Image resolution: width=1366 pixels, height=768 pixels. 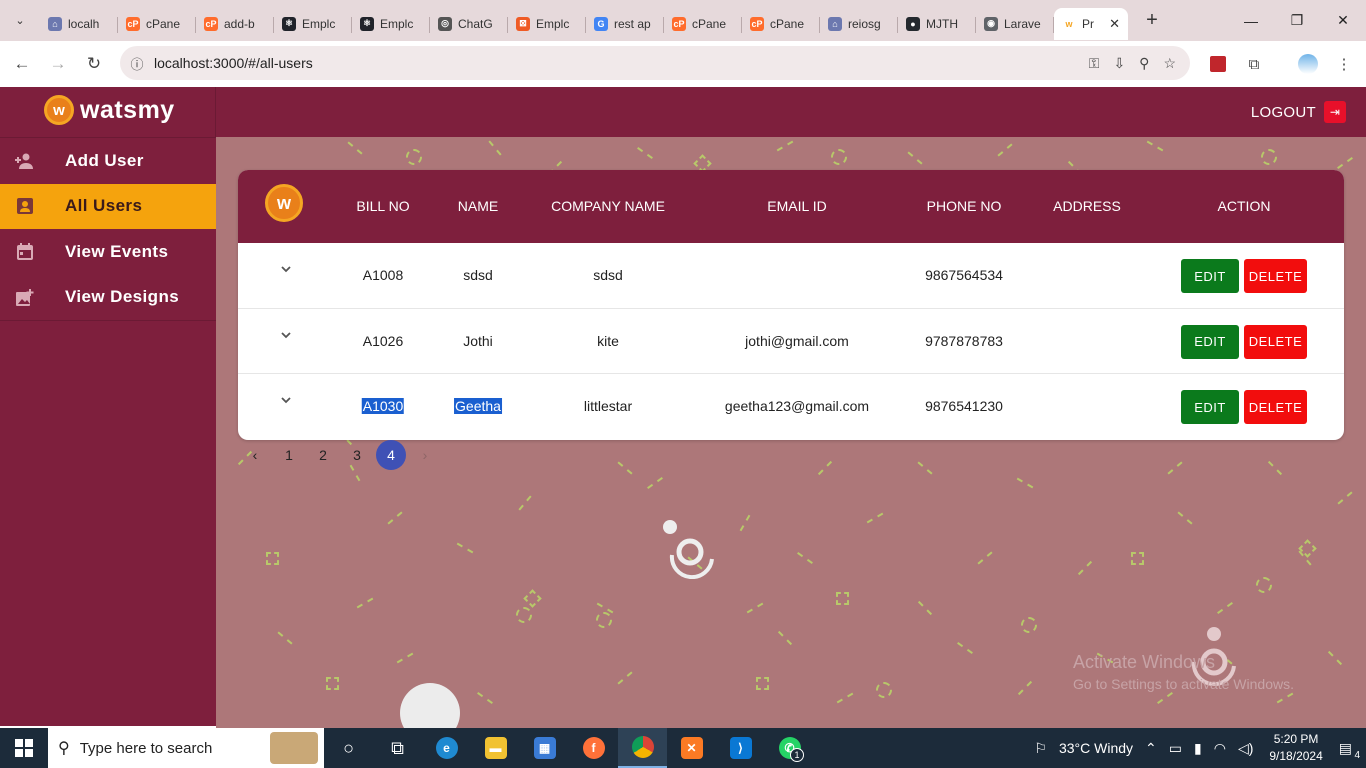 I want to click on extension-icon, so click(x=1218, y=64).